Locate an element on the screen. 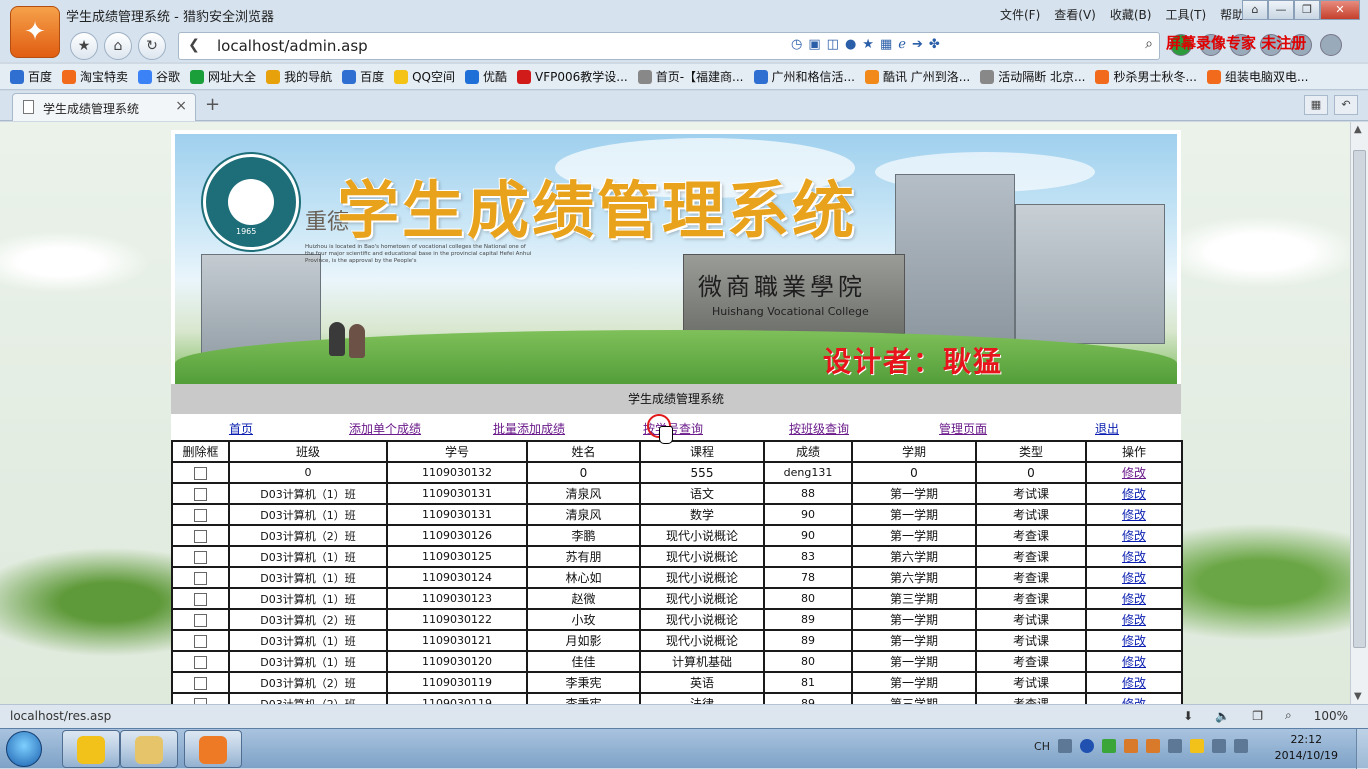 Image resolution: width=1368 pixels, height=769 pixels. download-icon: ⬇ is located at coordinates (1188, 716).